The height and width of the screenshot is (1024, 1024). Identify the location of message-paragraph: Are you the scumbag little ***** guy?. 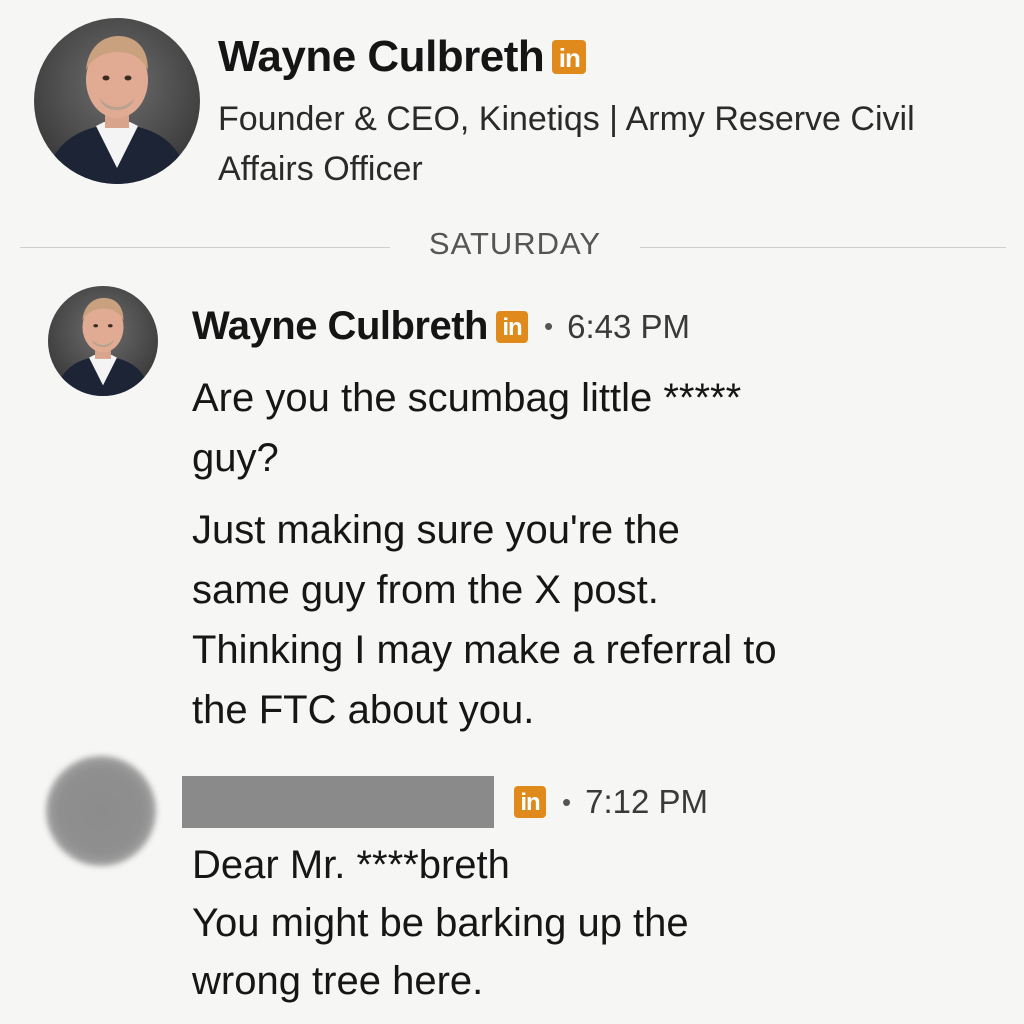
(587, 428).